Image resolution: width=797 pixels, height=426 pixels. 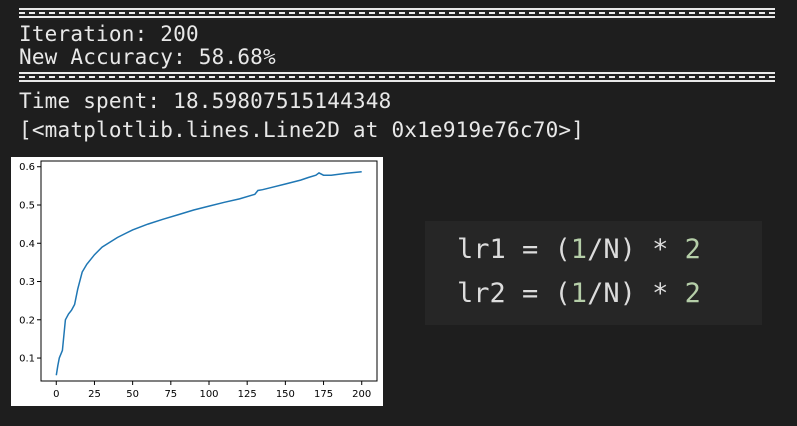 I want to click on y-tick-label: 0.6, so click(x=27, y=167).